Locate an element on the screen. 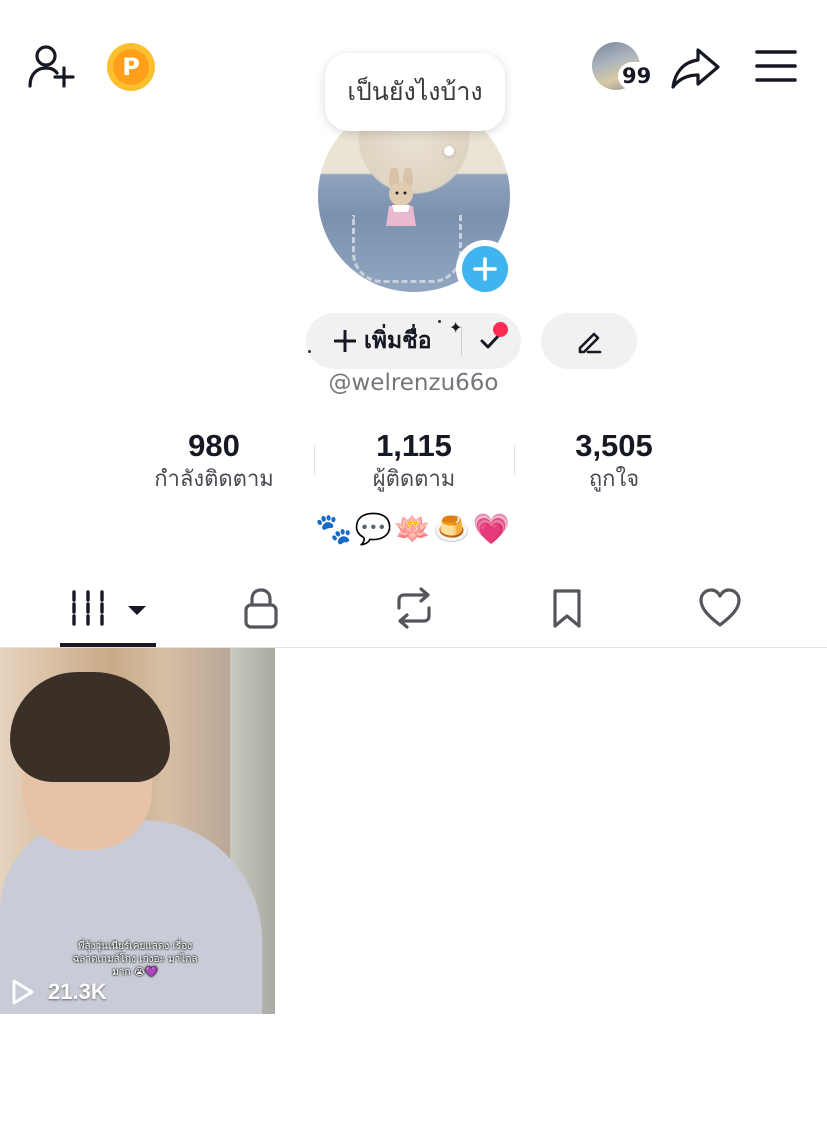 The height and width of the screenshot is (1133, 827). coins-button: P is located at coordinates (131, 67).